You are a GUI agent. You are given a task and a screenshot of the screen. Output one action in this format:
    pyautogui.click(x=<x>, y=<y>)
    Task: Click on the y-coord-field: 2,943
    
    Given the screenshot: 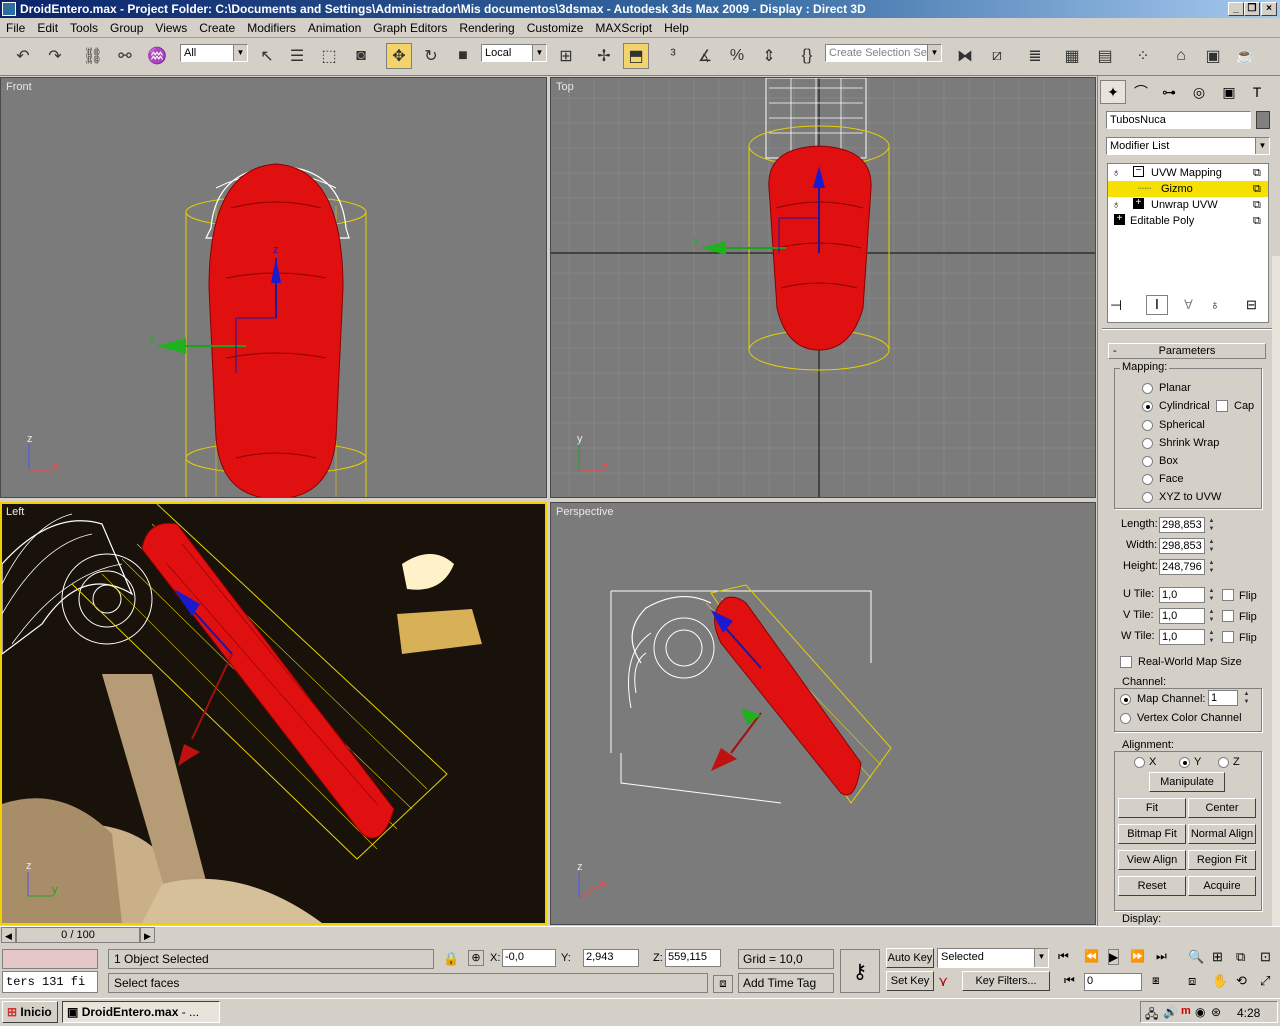 What is the action you would take?
    pyautogui.click(x=611, y=958)
    